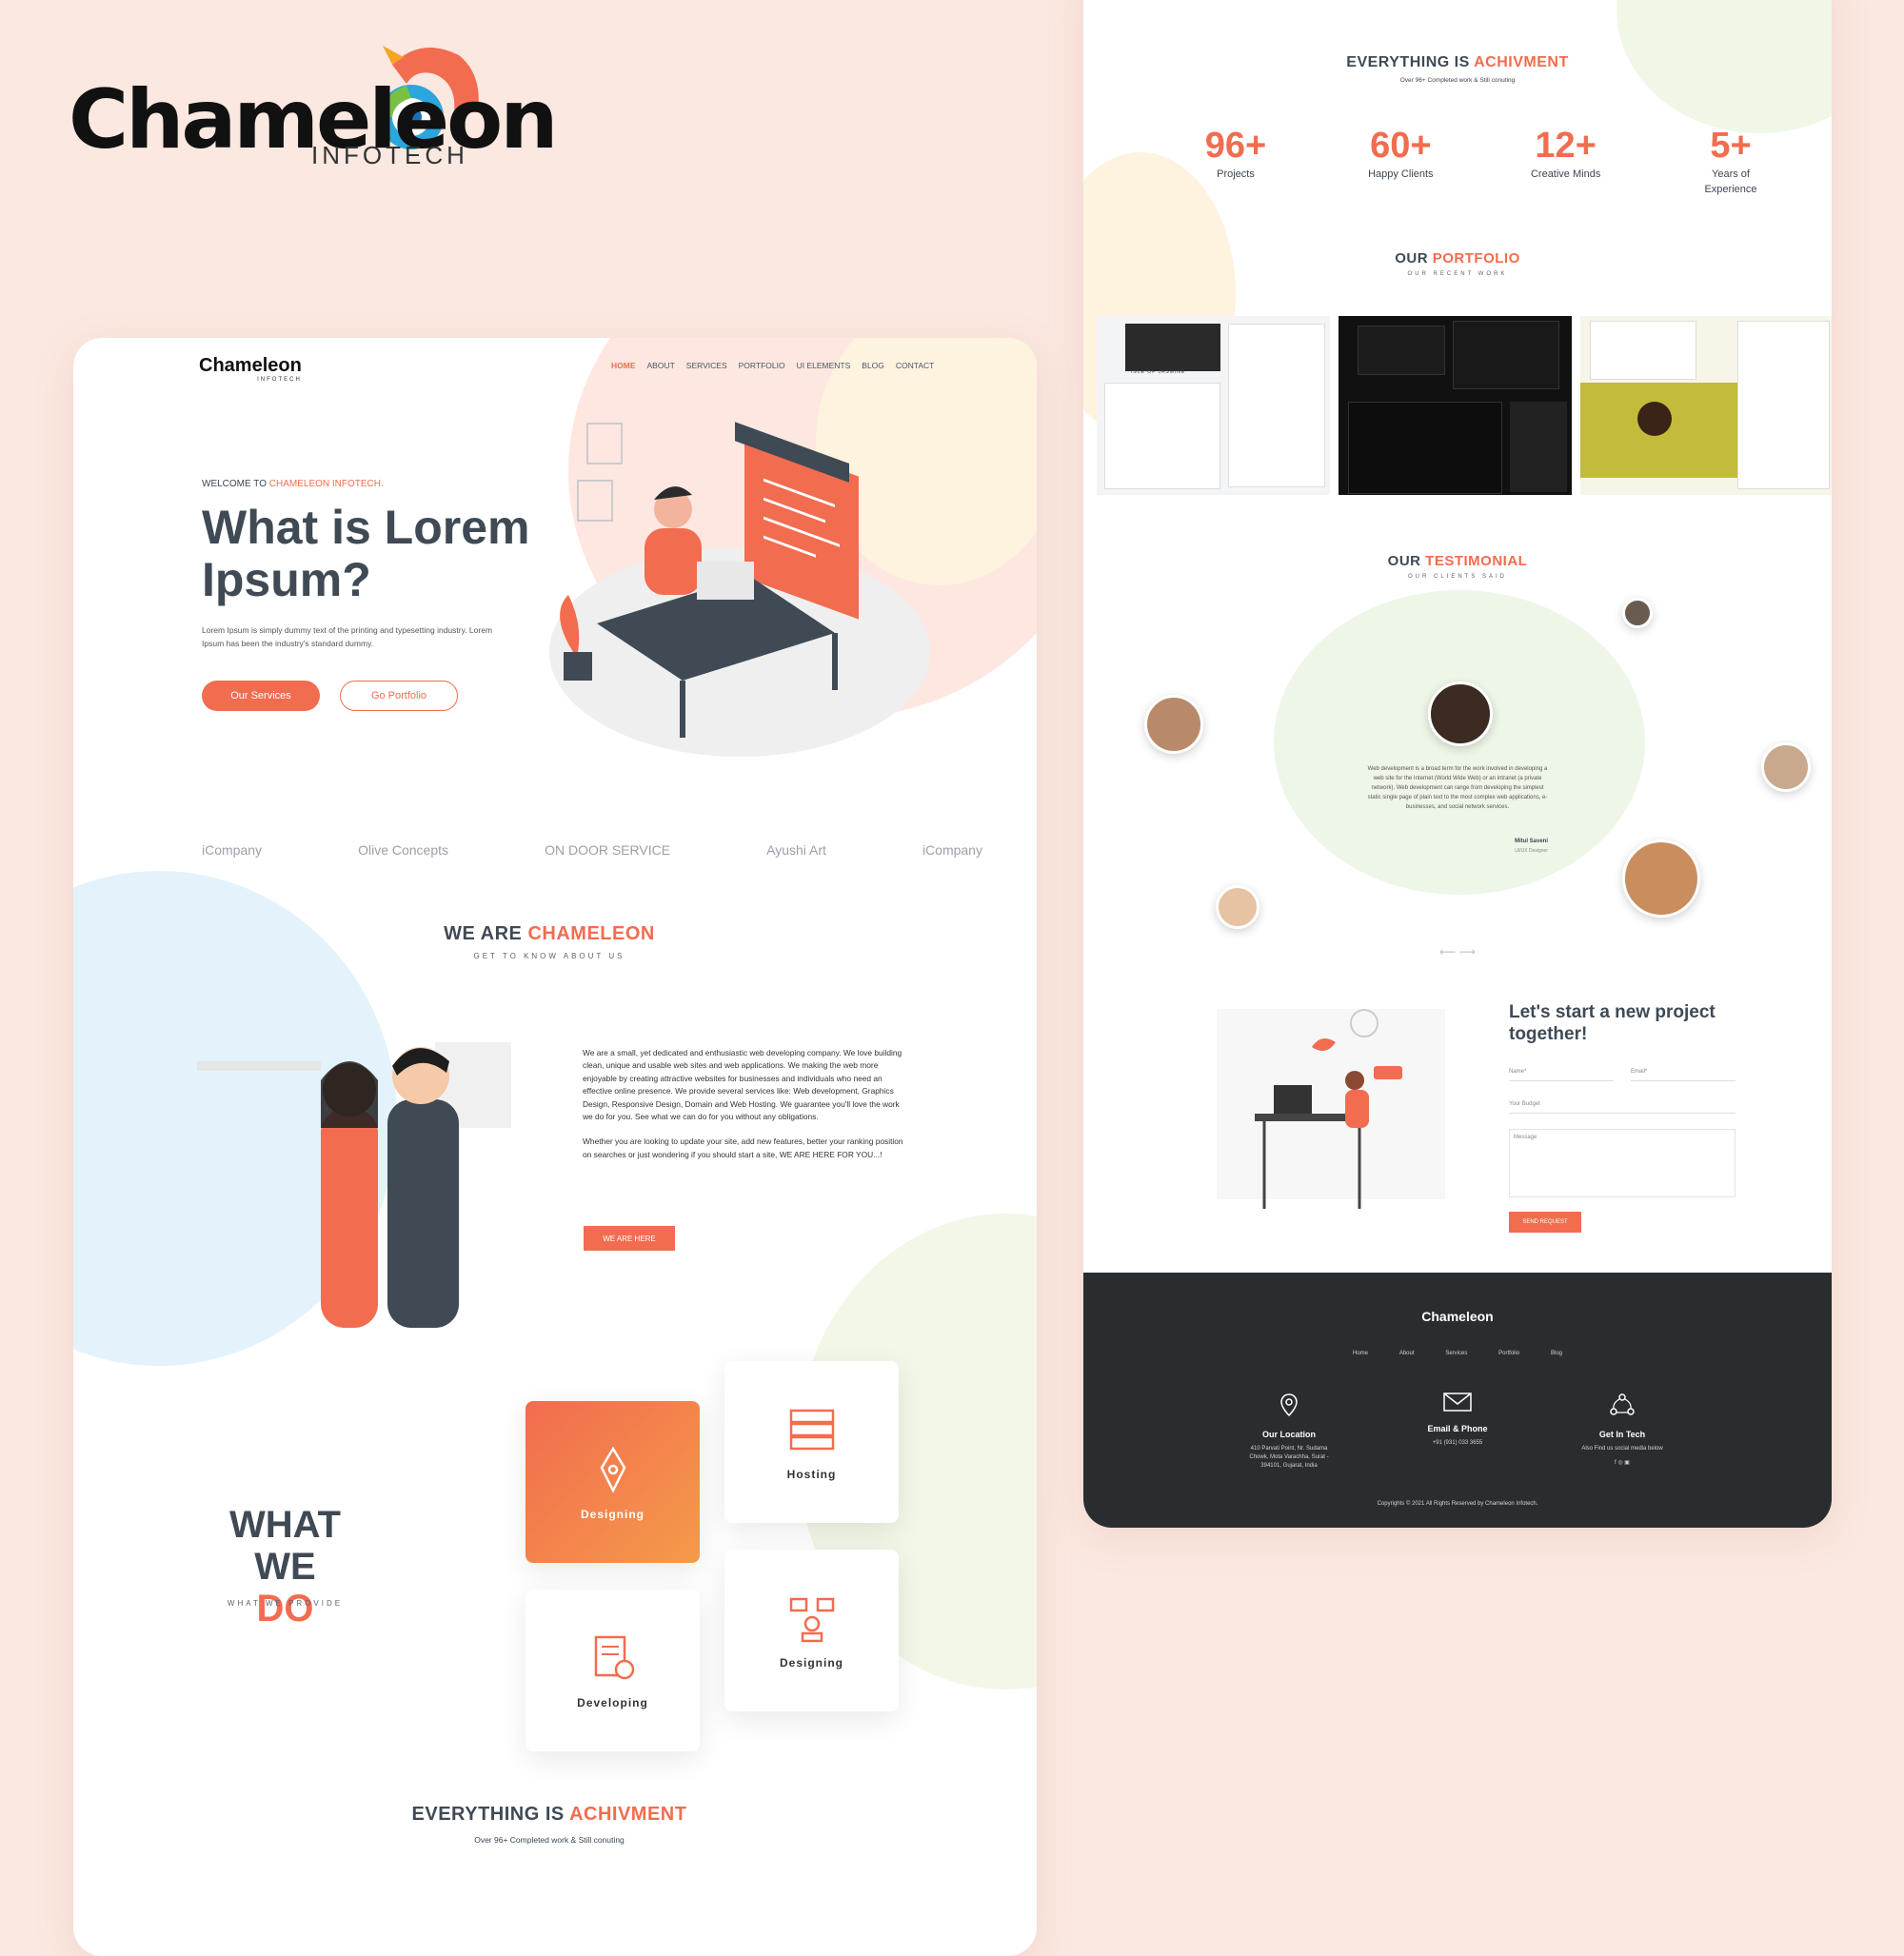 The height and width of the screenshot is (1956, 1904). What do you see at coordinates (811, 1474) in the screenshot?
I see `service-card-label: Hosting` at bounding box center [811, 1474].